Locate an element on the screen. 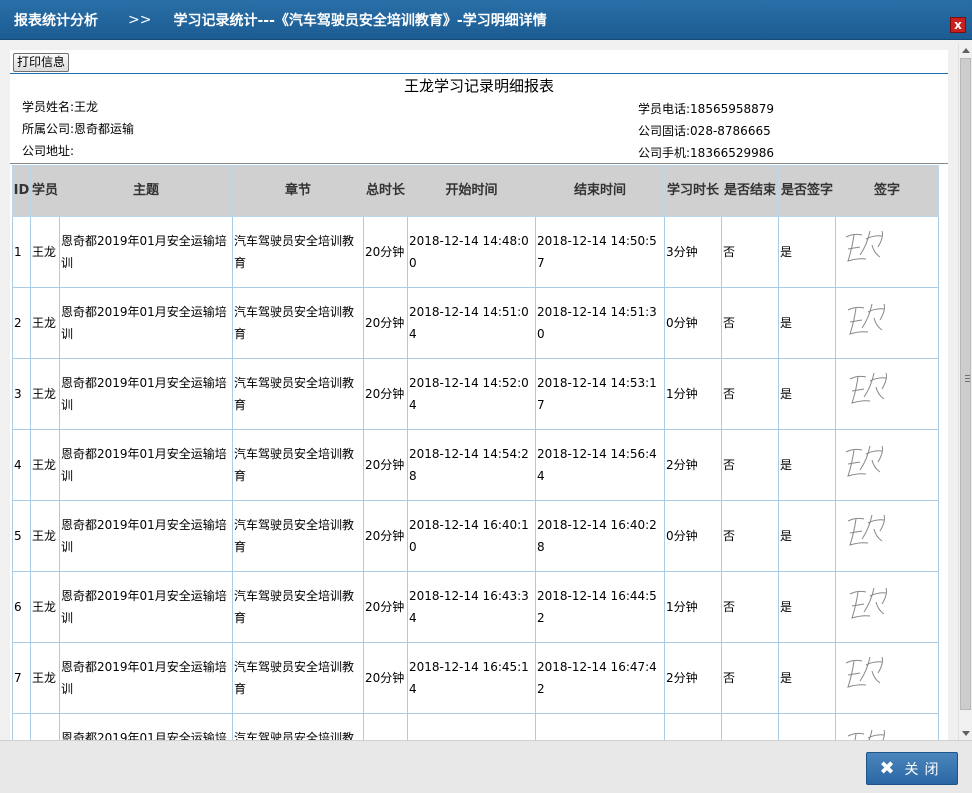 The width and height of the screenshot is (972, 793). cell-end: 2018-12-14 14:50:57 is located at coordinates (600, 252).